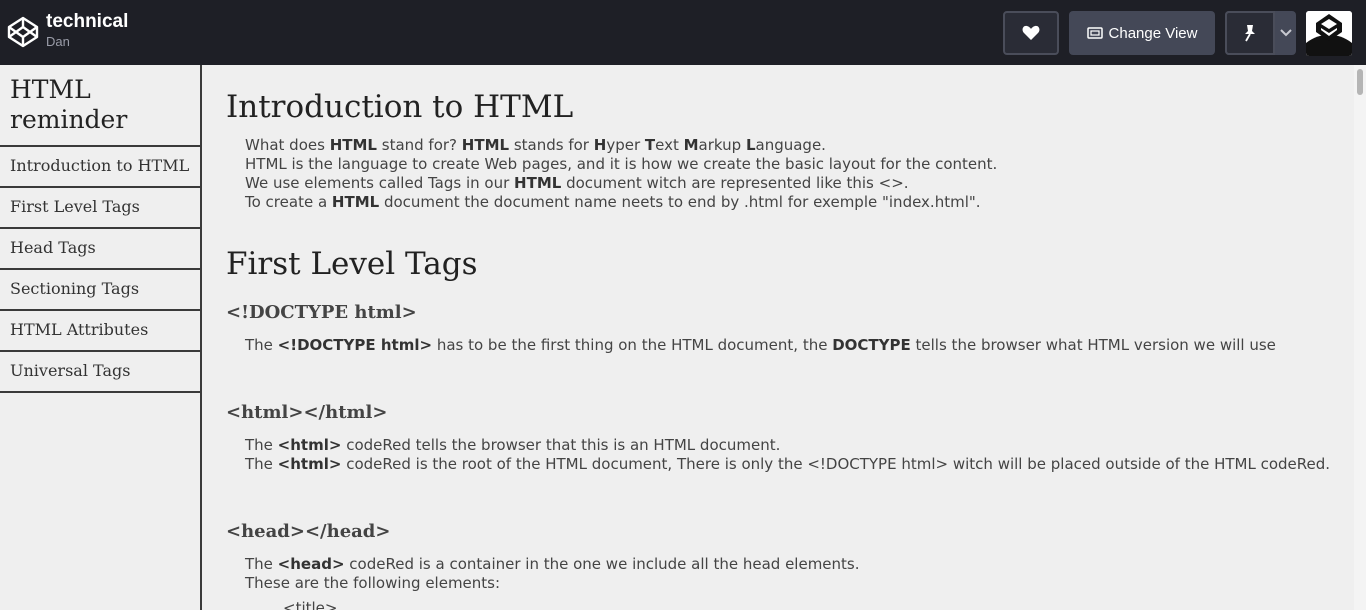  Describe the element at coordinates (100, 208) in the screenshot. I see `nav-link-first-level-tags: First Level Tags` at that location.